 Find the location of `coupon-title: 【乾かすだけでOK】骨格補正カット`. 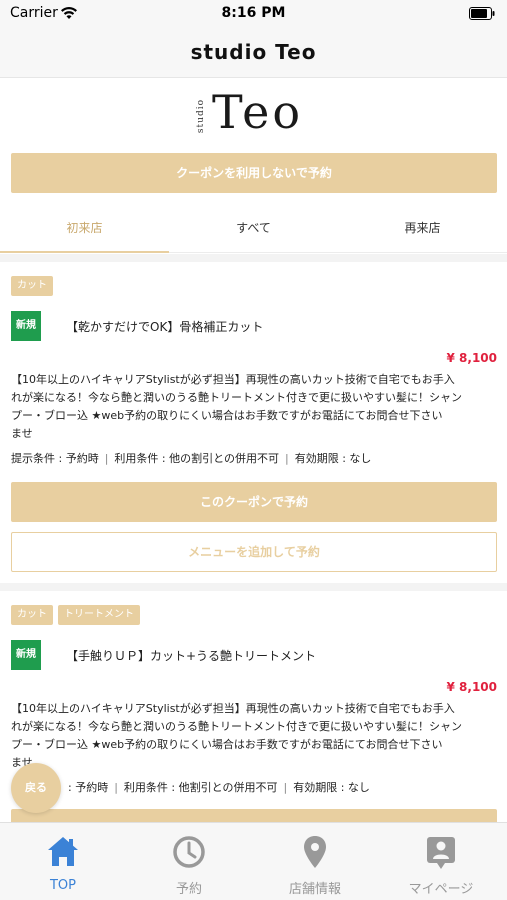

coupon-title: 【乾かすだけでOK】骨格補正カット is located at coordinates (165, 327).